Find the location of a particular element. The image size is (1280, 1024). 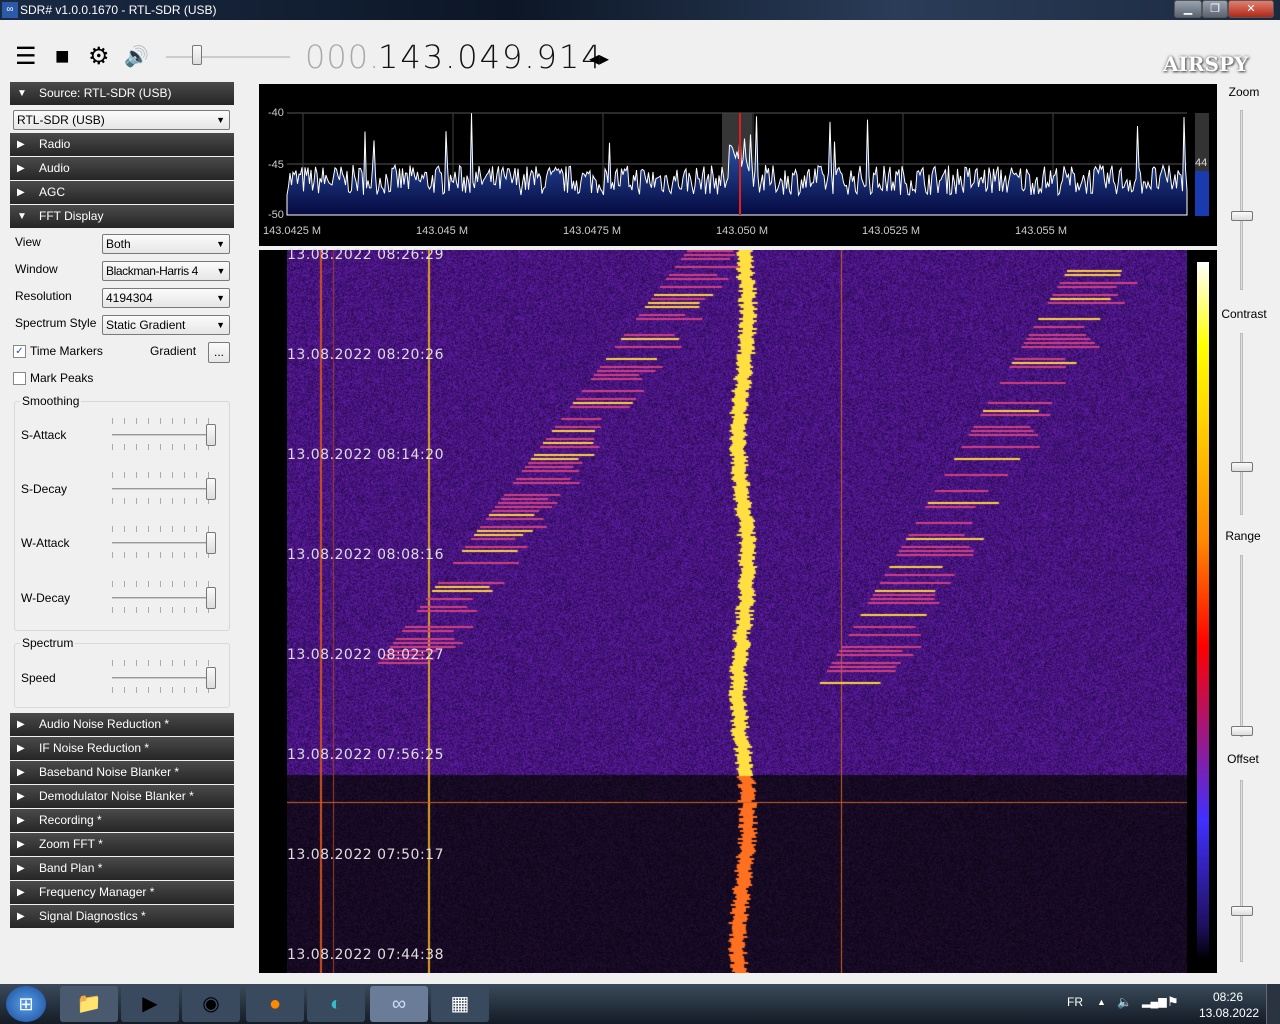

edge-icon: ◐ is located at coordinates (336, 1004).